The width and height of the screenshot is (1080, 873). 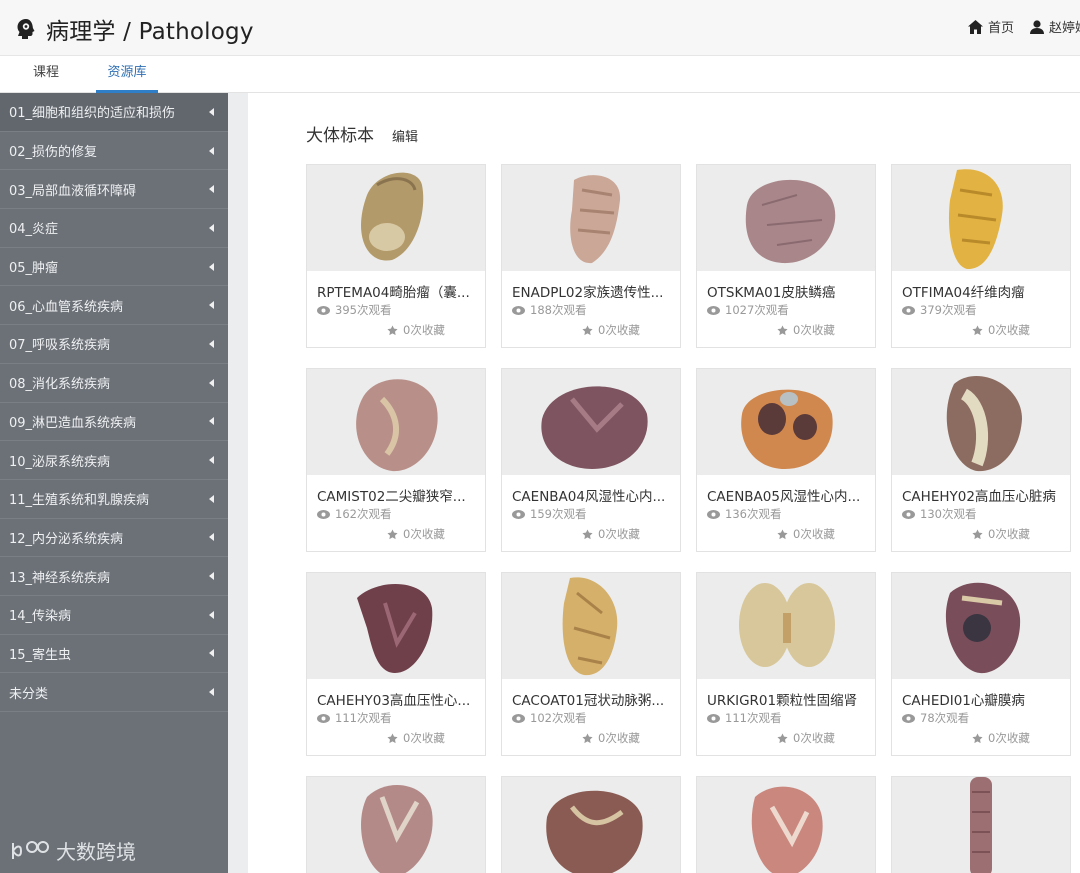 I want to click on sidebar-item: 06_心血管系统疾病, so click(x=114, y=306).